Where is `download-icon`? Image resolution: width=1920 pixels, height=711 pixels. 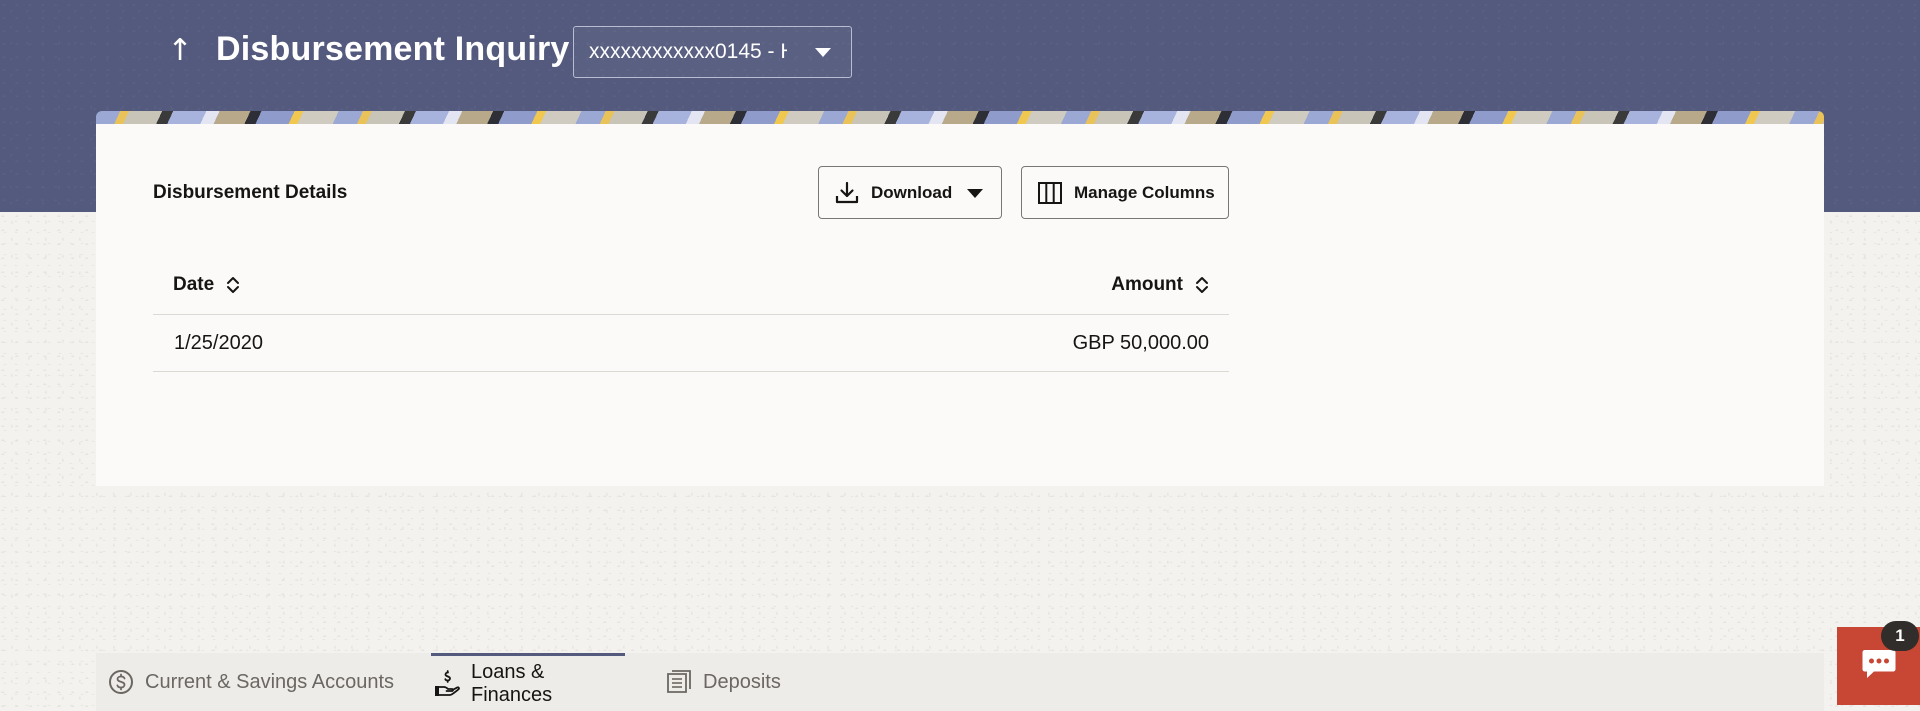
download-icon is located at coordinates (847, 193).